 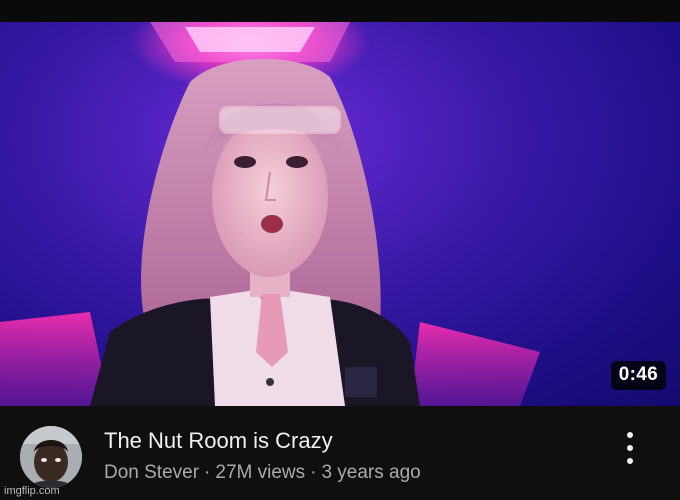 What do you see at coordinates (340, 11) in the screenshot?
I see `top-bar` at bounding box center [340, 11].